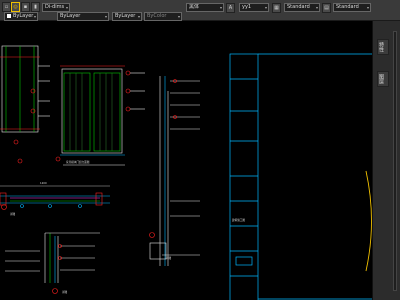  I want to click on lock-icon: ▮, so click(35, 7).